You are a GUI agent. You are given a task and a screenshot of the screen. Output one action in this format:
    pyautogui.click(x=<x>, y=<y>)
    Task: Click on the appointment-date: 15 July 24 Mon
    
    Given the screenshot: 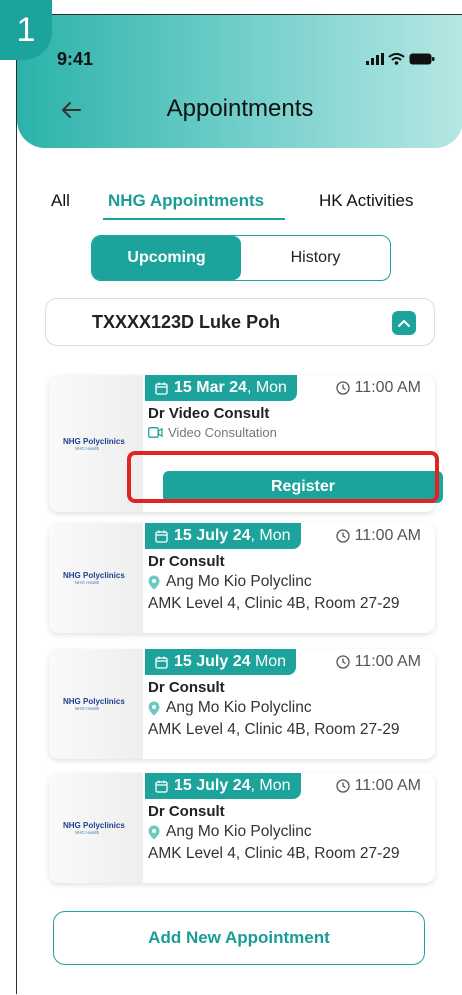 What is the action you would take?
    pyautogui.click(x=221, y=662)
    